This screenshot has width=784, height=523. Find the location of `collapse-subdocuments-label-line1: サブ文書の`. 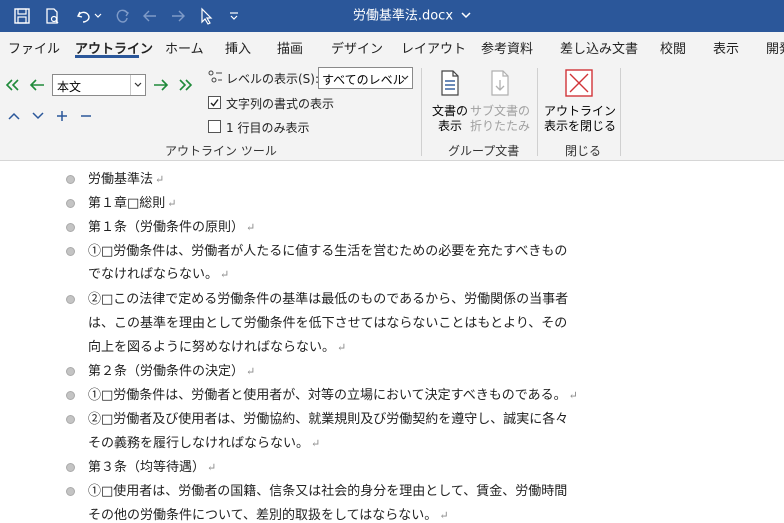

collapse-subdocuments-label-line1: サブ文書の is located at coordinates (500, 111).